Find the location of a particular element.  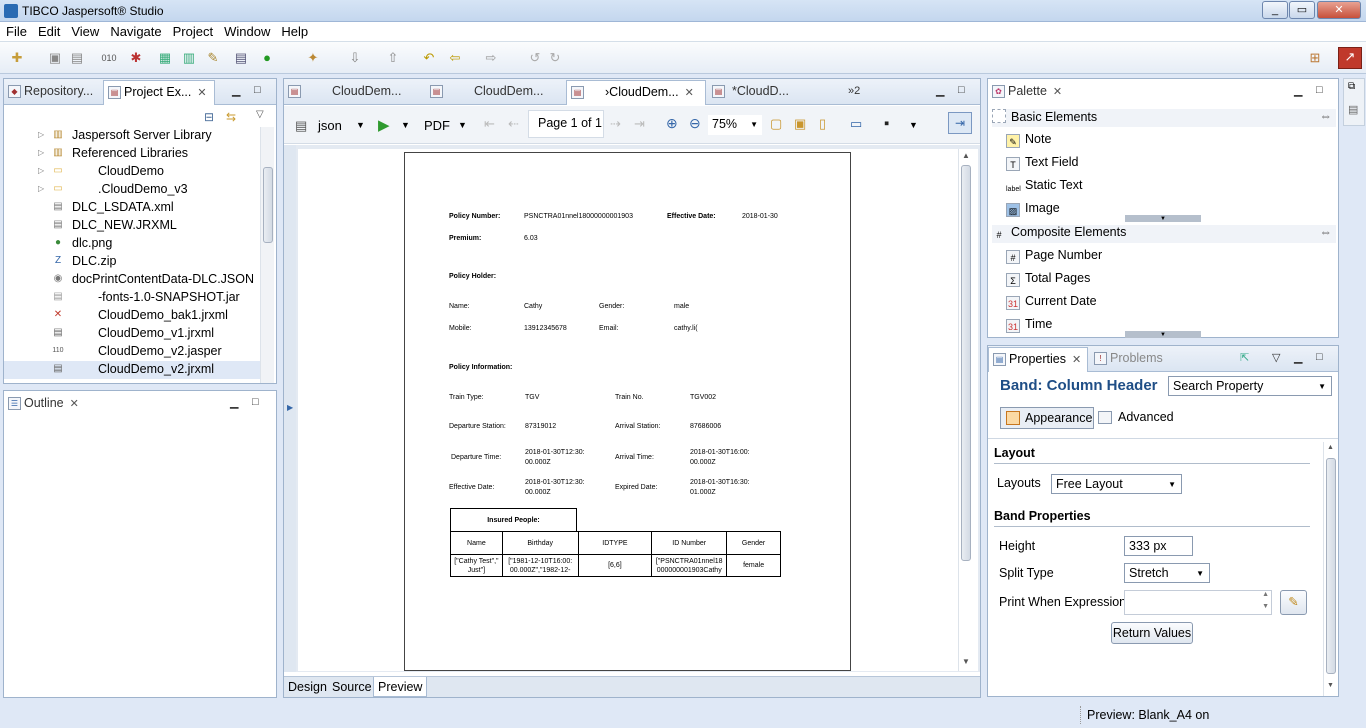

save-all-icon: ▤ is located at coordinates (77, 58).